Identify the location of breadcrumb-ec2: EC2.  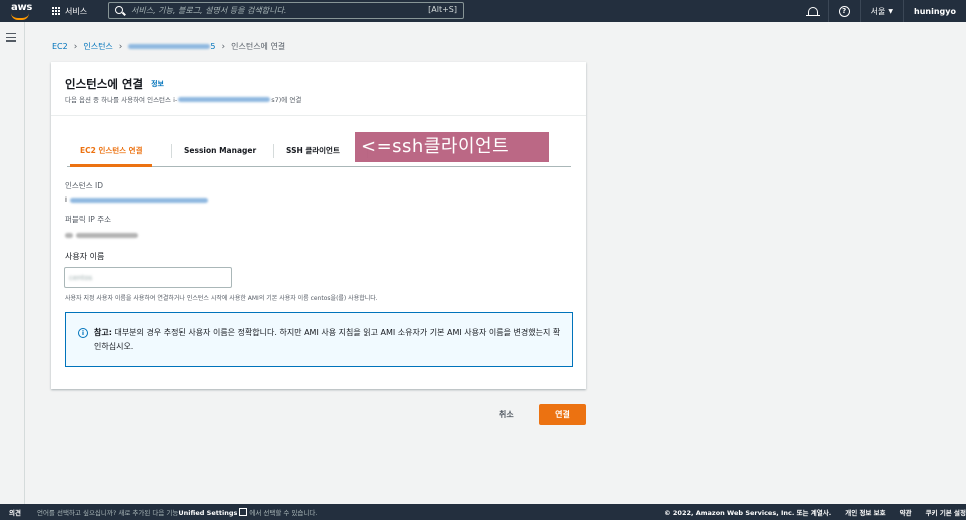
(60, 46).